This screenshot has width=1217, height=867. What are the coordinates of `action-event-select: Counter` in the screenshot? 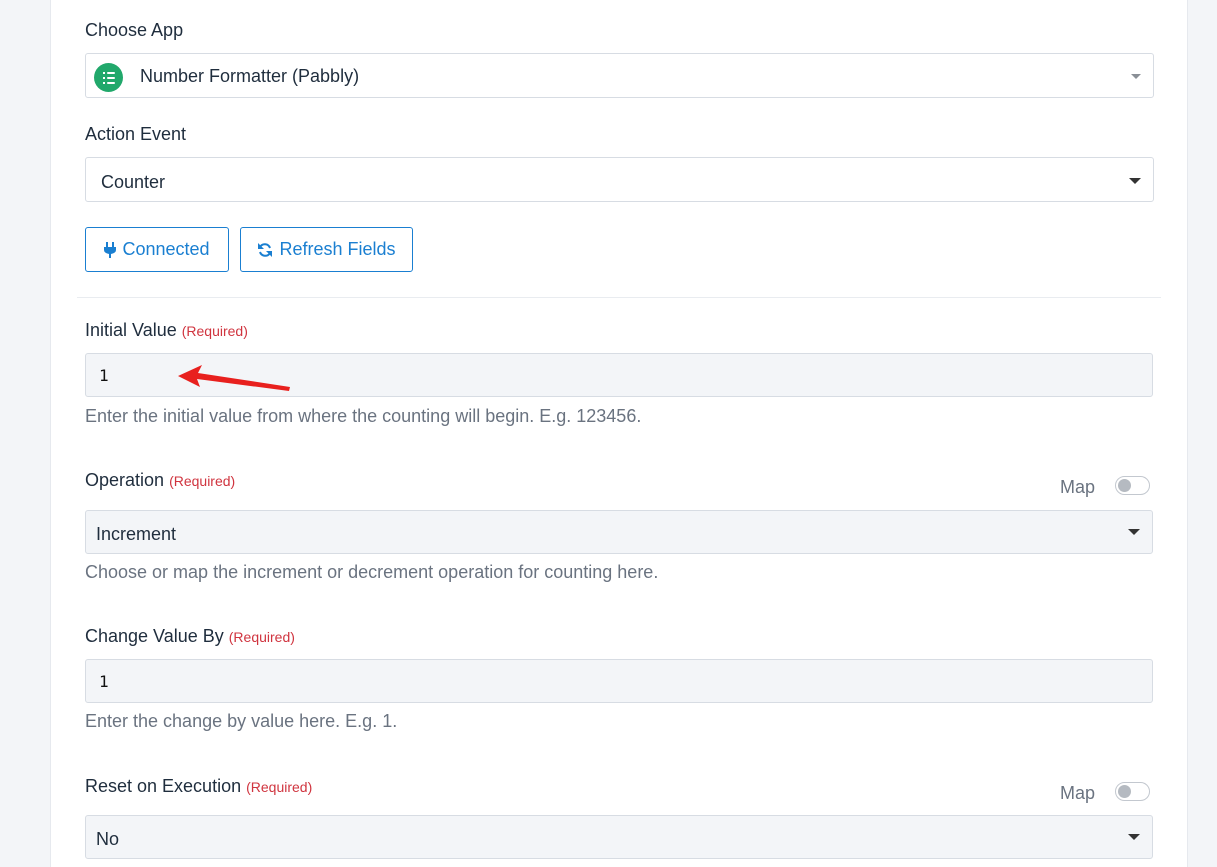 It's located at (619, 179).